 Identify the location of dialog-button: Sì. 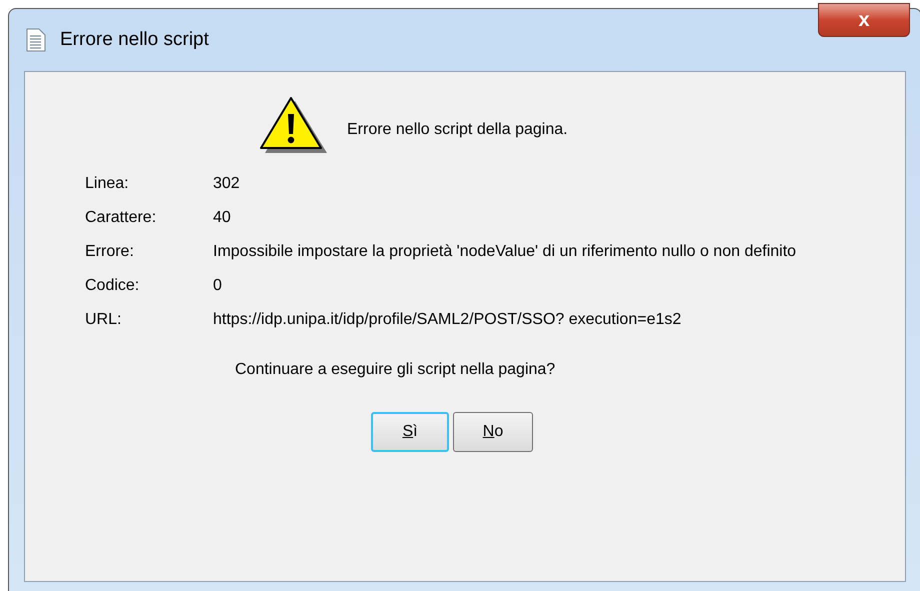
(410, 432).